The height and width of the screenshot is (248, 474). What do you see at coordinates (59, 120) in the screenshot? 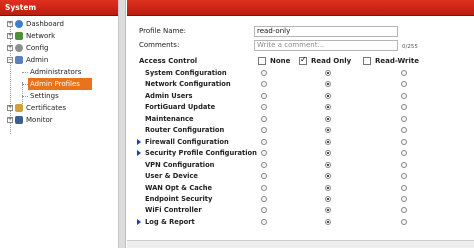
I see `sidebar-item-monitor: + Monitor` at bounding box center [59, 120].